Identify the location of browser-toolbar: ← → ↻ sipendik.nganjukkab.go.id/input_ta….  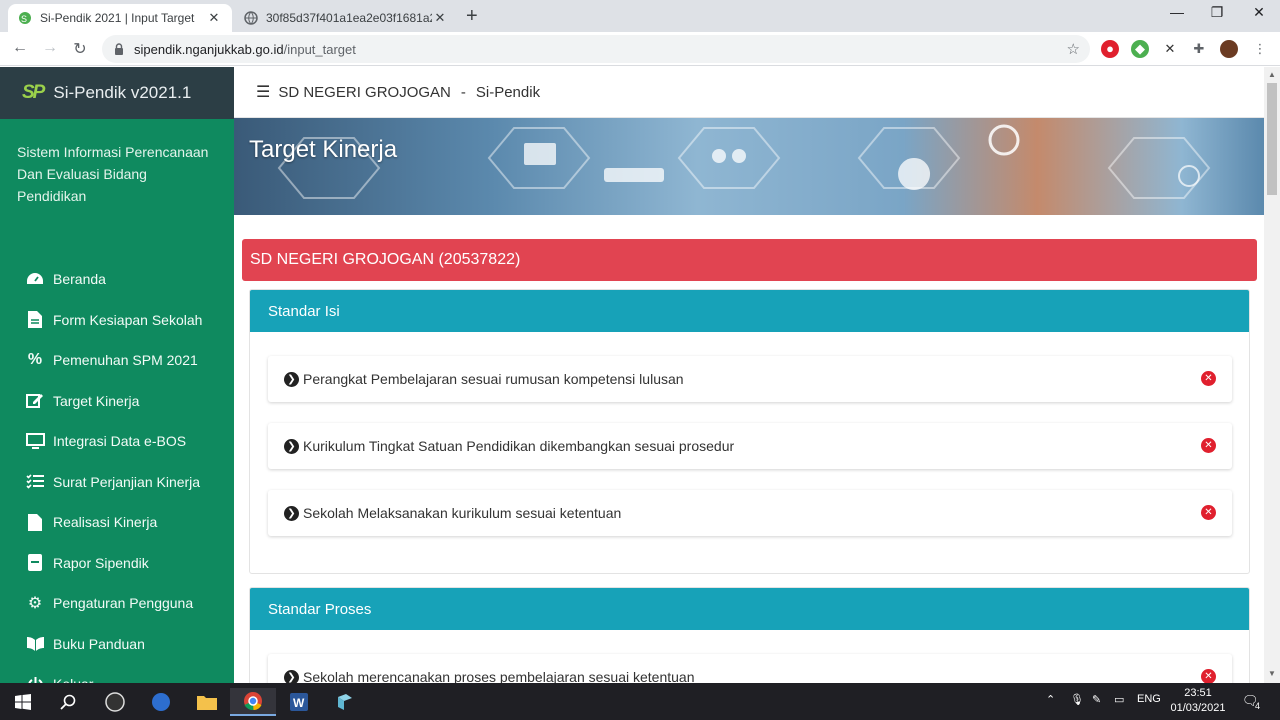
(640, 49).